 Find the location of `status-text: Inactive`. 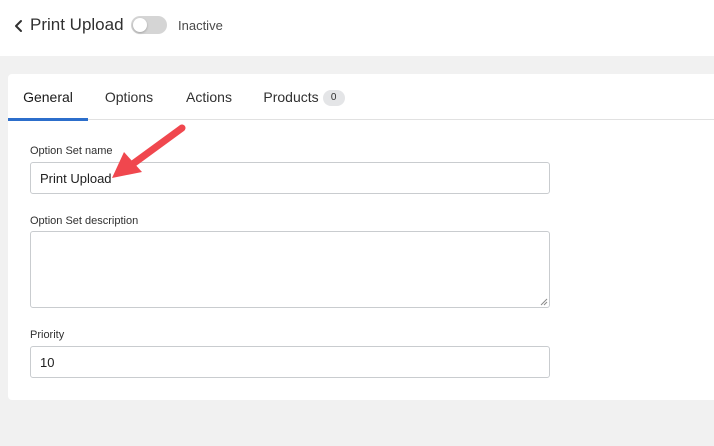

status-text: Inactive is located at coordinates (200, 25).